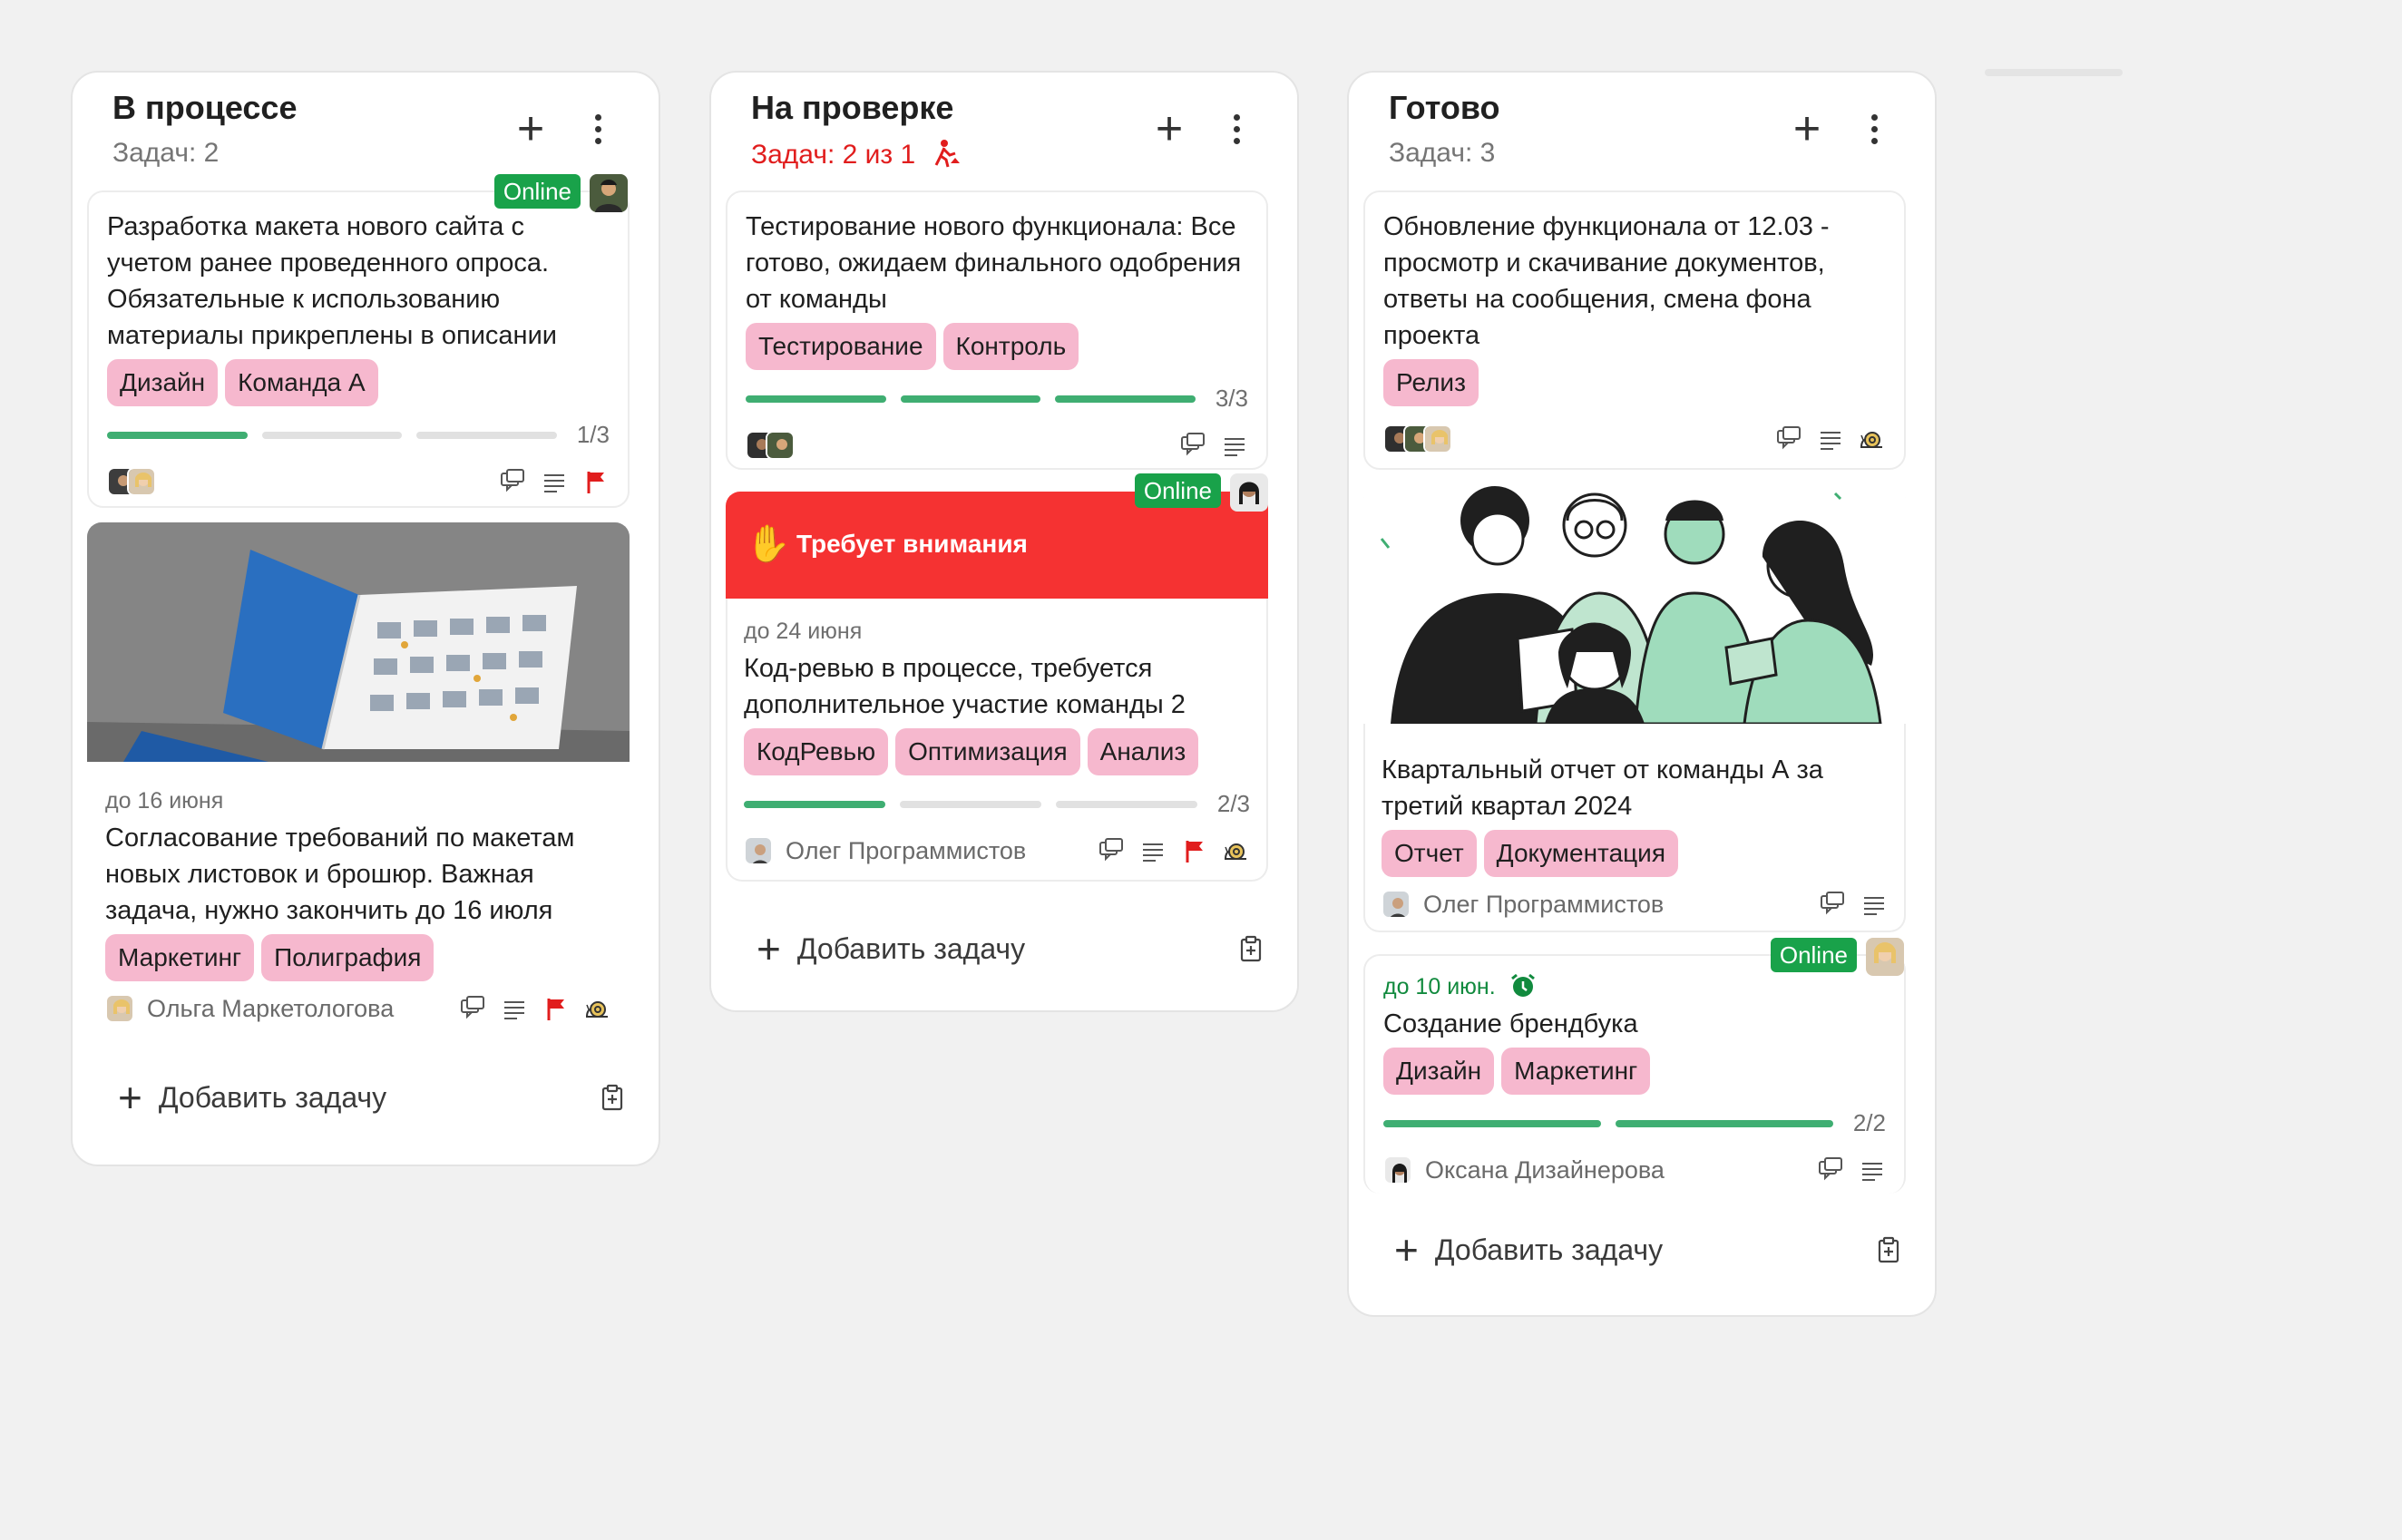 This screenshot has height=1540, width=2402. What do you see at coordinates (270, 1009) in the screenshot?
I see `assignee-name: Ольга Маркетологова` at bounding box center [270, 1009].